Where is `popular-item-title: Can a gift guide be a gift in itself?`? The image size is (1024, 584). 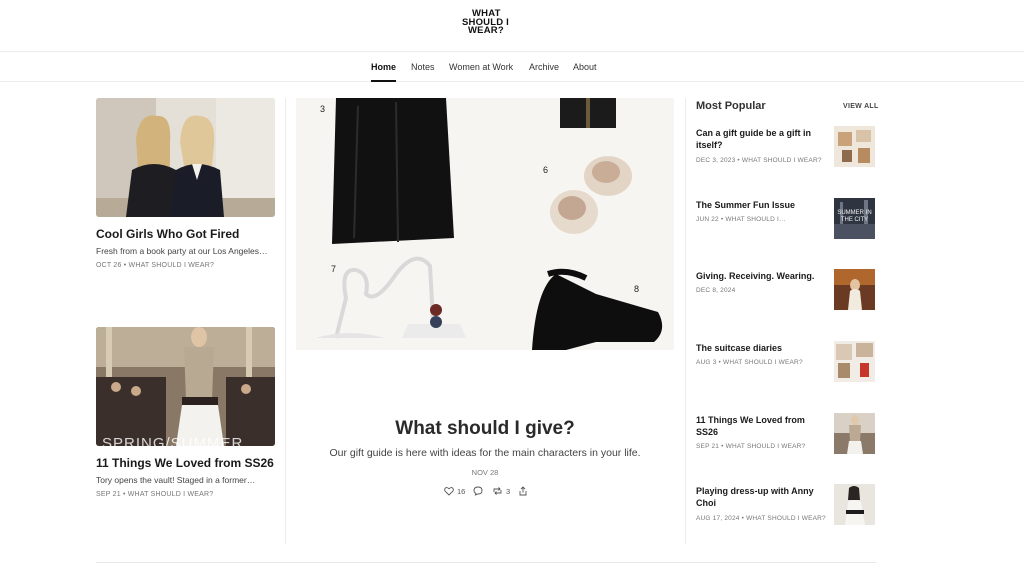
popular-item-title: Can a gift guide be a gift in itself? is located at coordinates (761, 139).